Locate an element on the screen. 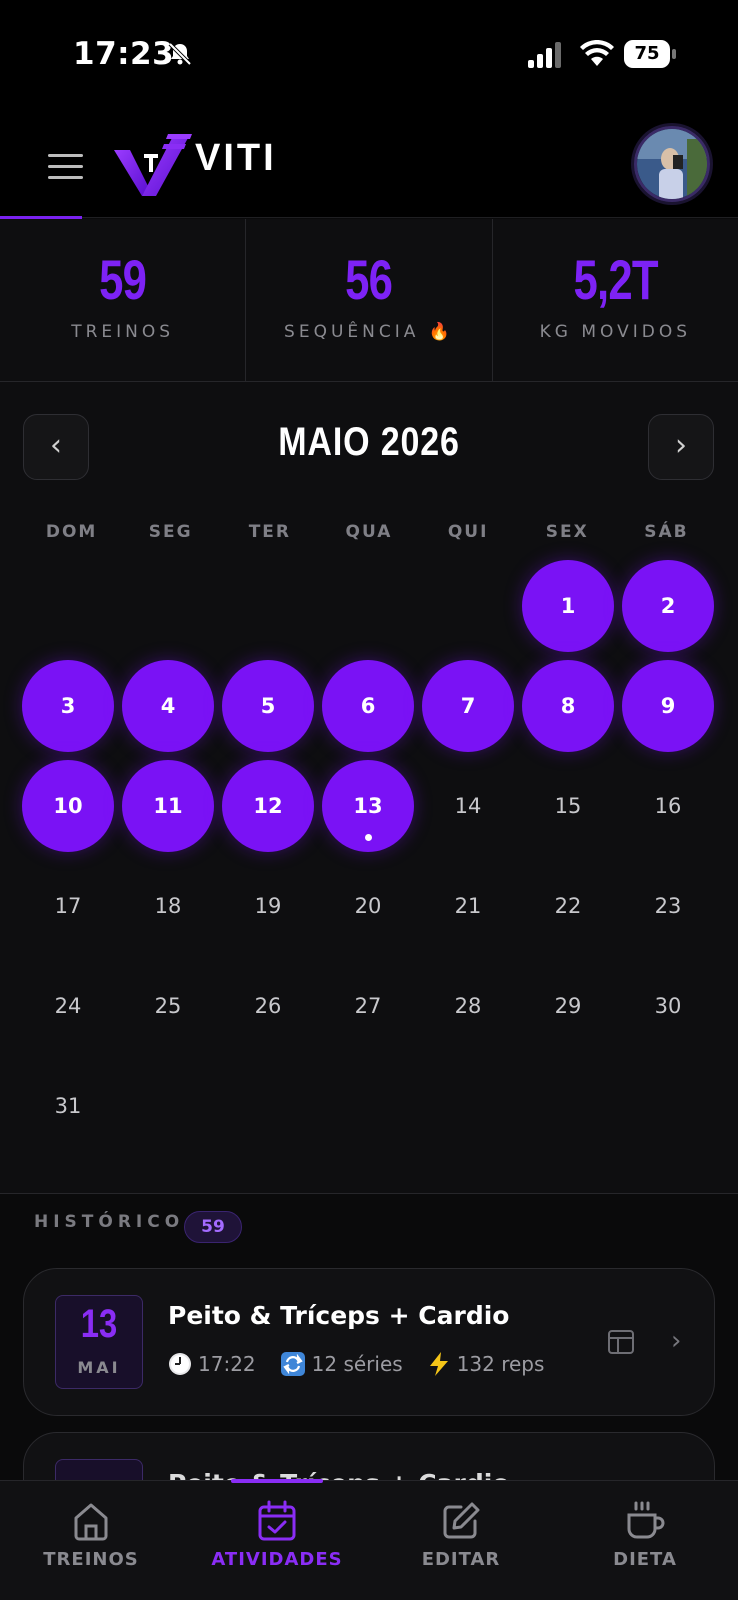 This screenshot has height=1600, width=738. coffee-cup-icon is located at coordinates (646, 1520).